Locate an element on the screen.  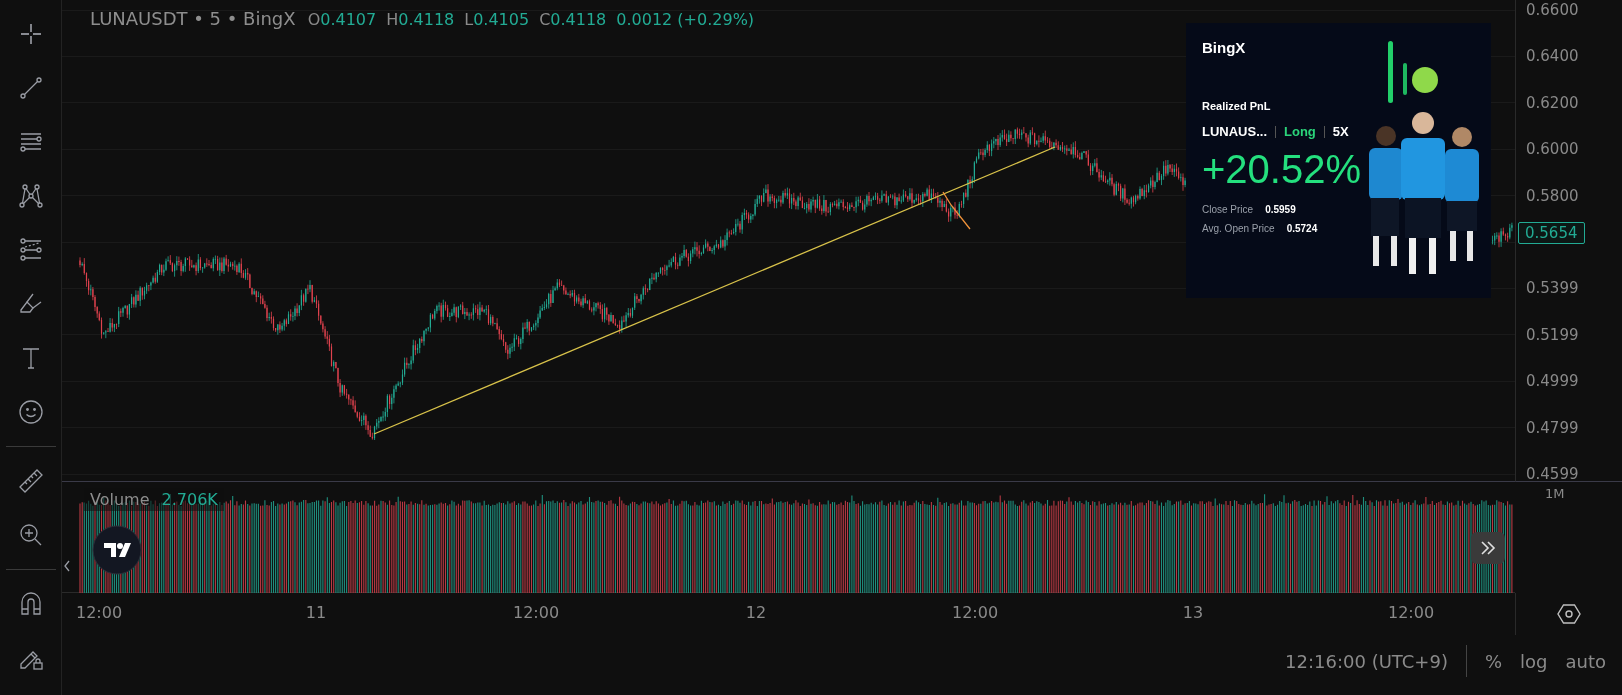
info-value: 0.5959 is located at coordinates (1280, 209).